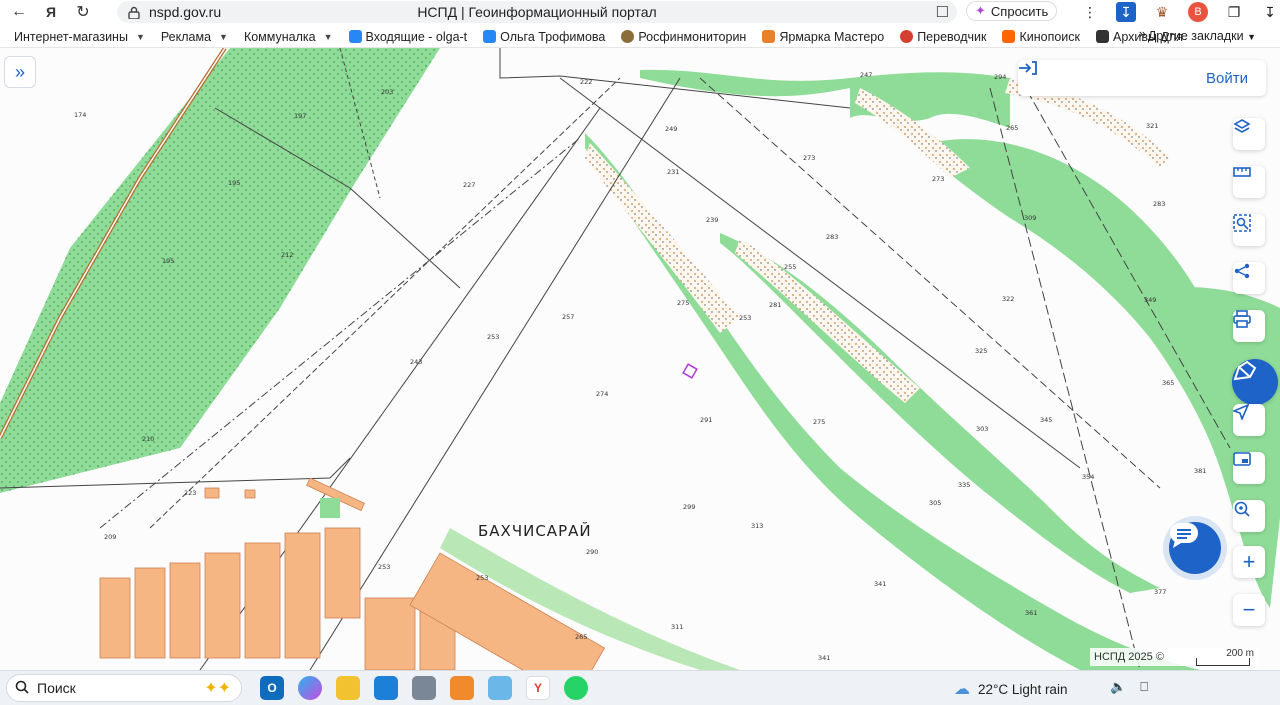  What do you see at coordinates (943, 37) in the screenshot?
I see `bookmark-item: Переводчик` at bounding box center [943, 37].